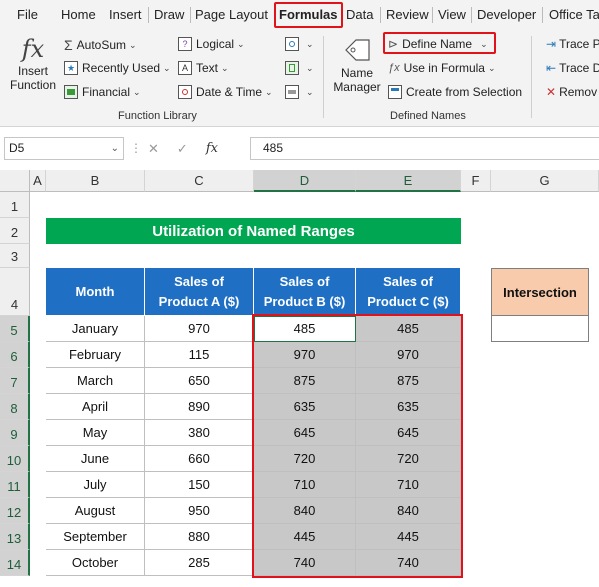 Image resolution: width=599 pixels, height=587 pixels. I want to click on row-header-8: 8, so click(15, 407).